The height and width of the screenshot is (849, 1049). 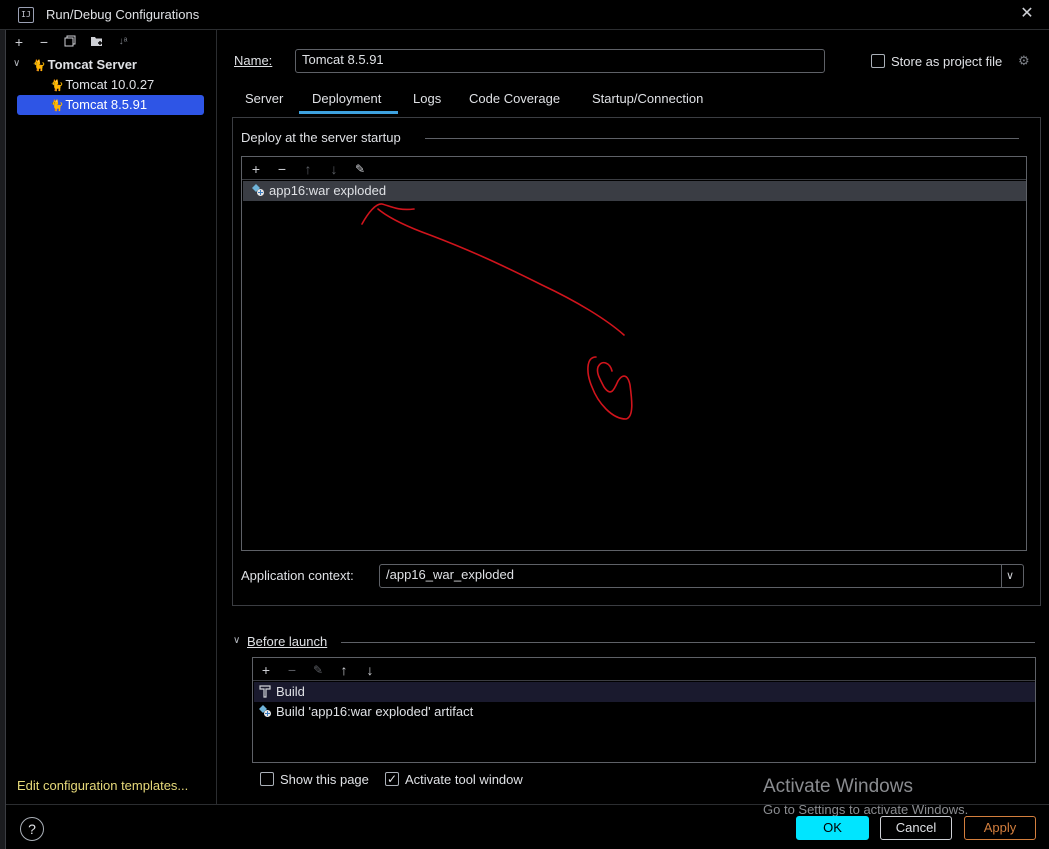 I want to click on help-icon: ?, so click(x=32, y=829).